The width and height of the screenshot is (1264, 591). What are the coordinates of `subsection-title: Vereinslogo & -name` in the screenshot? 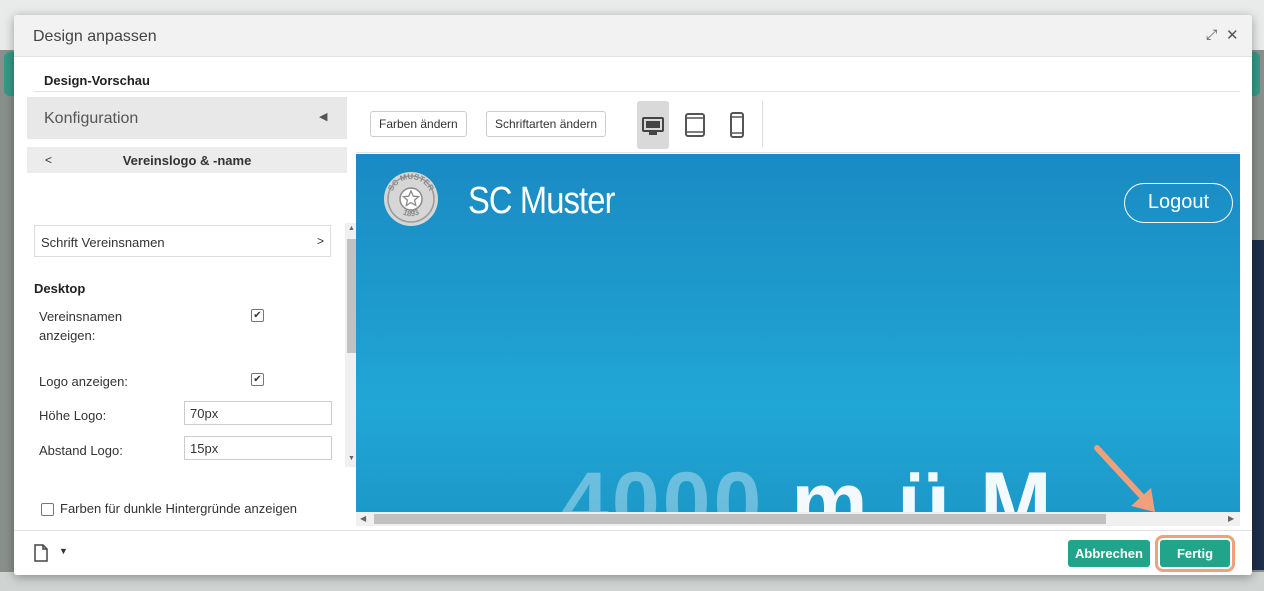 It's located at (187, 160).